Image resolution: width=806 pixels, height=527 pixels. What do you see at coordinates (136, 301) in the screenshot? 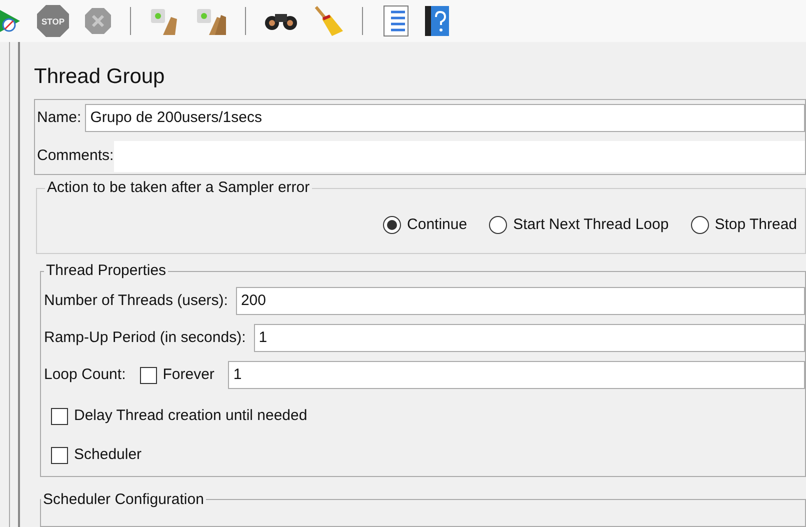
I see `field-label: Number of Threads (users):` at bounding box center [136, 301].